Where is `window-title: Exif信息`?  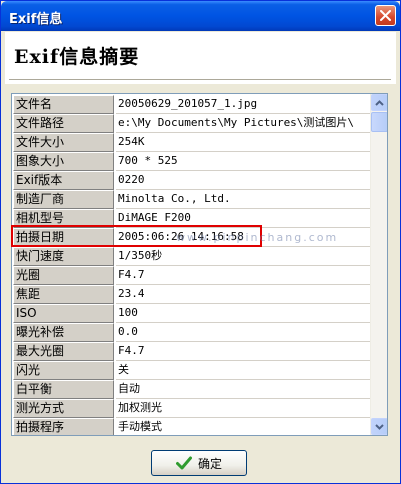 window-title: Exif信息 is located at coordinates (36, 19).